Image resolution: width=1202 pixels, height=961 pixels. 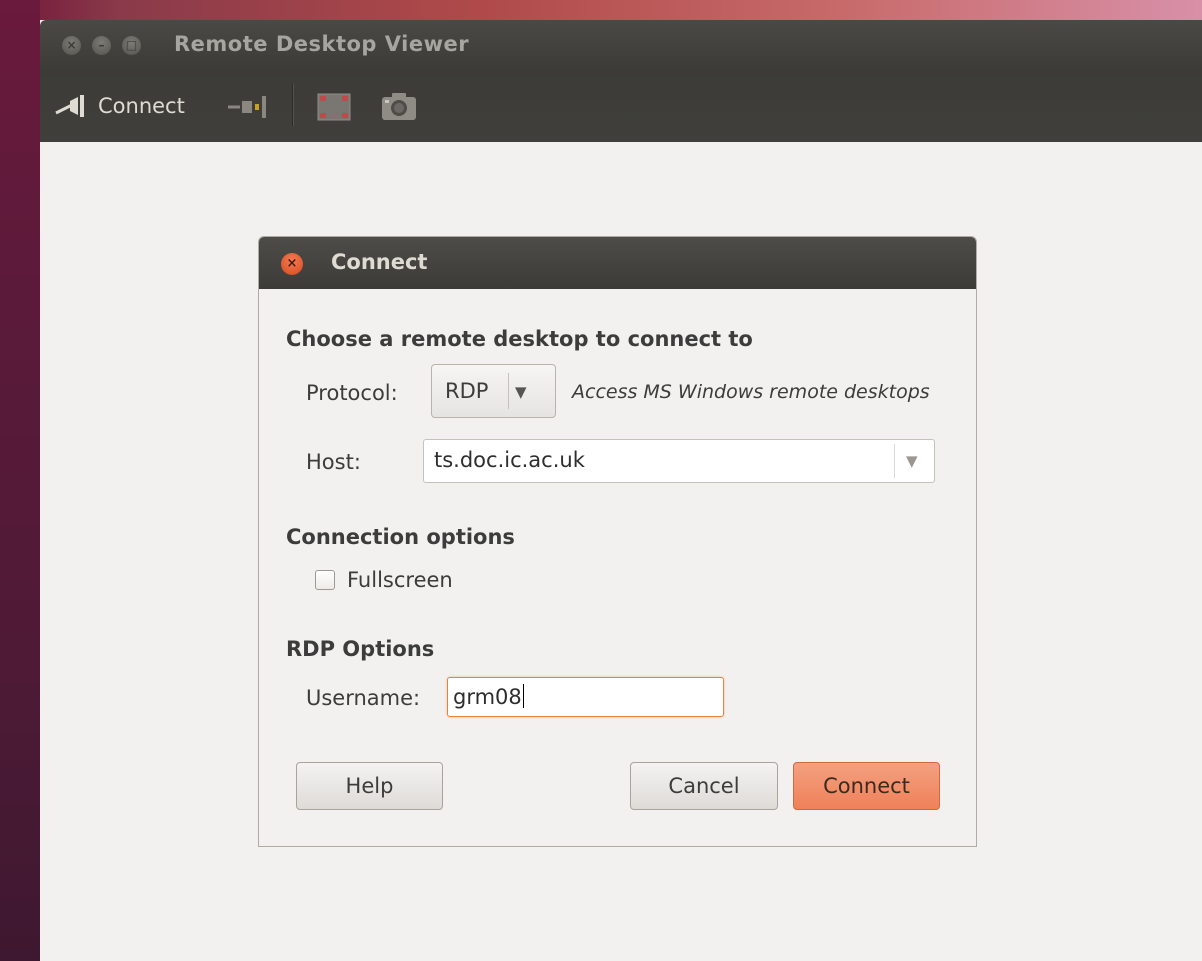 I want to click on window-minimize-button: –, so click(x=101, y=45).